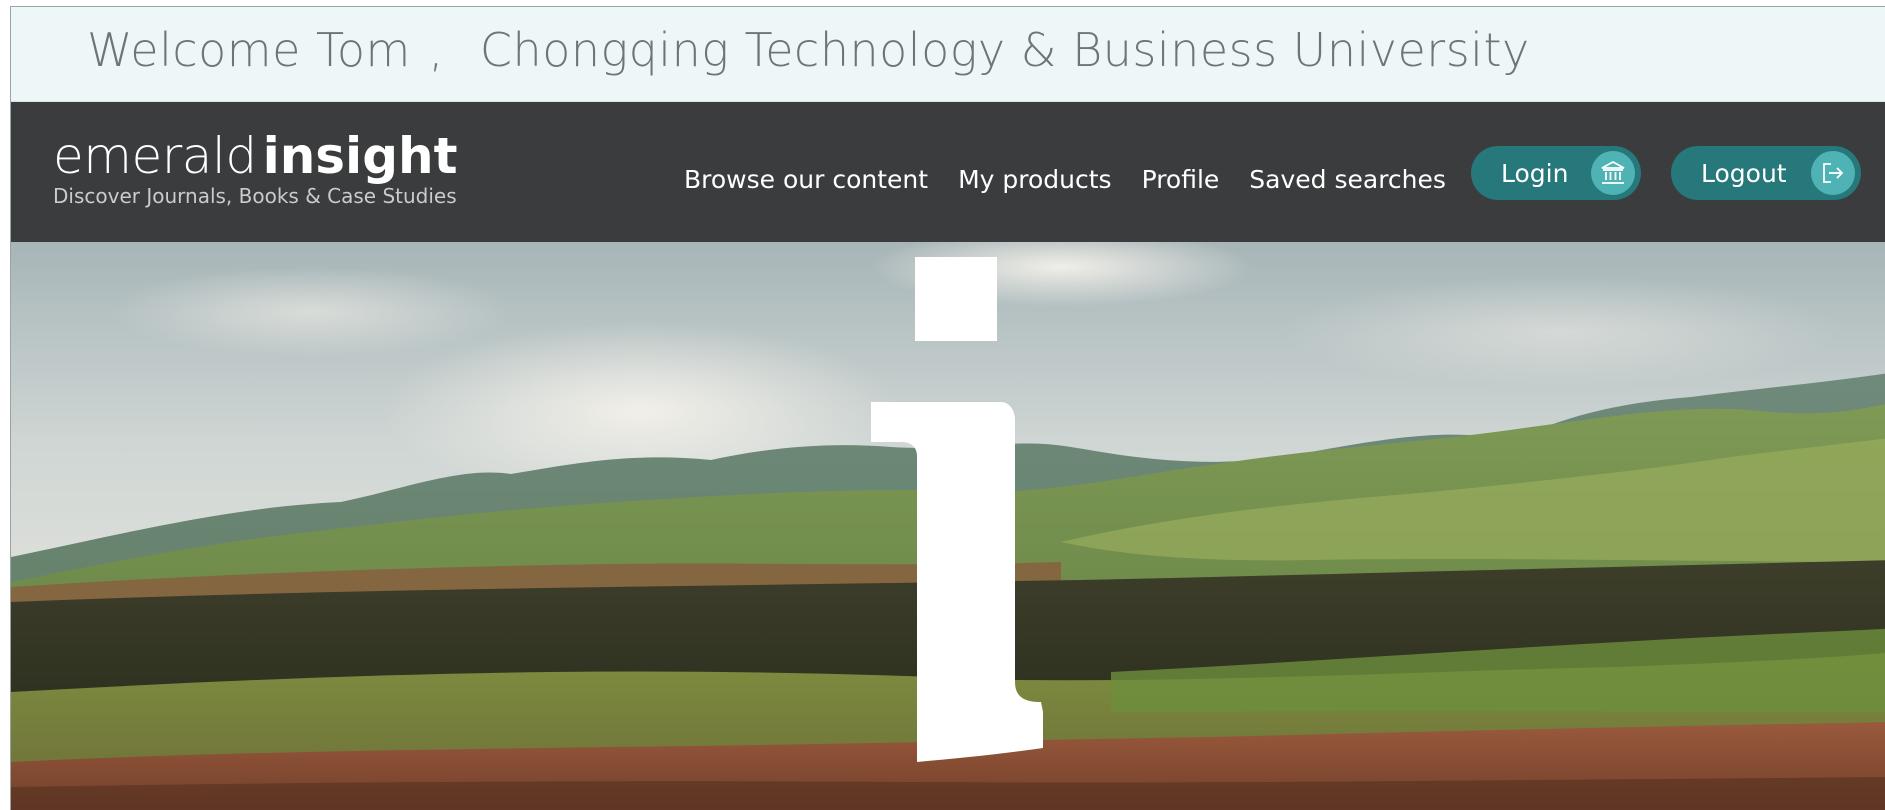 This screenshot has height=810, width=1885. What do you see at coordinates (1833, 173) in the screenshot?
I see `logout-arrow-icon` at bounding box center [1833, 173].